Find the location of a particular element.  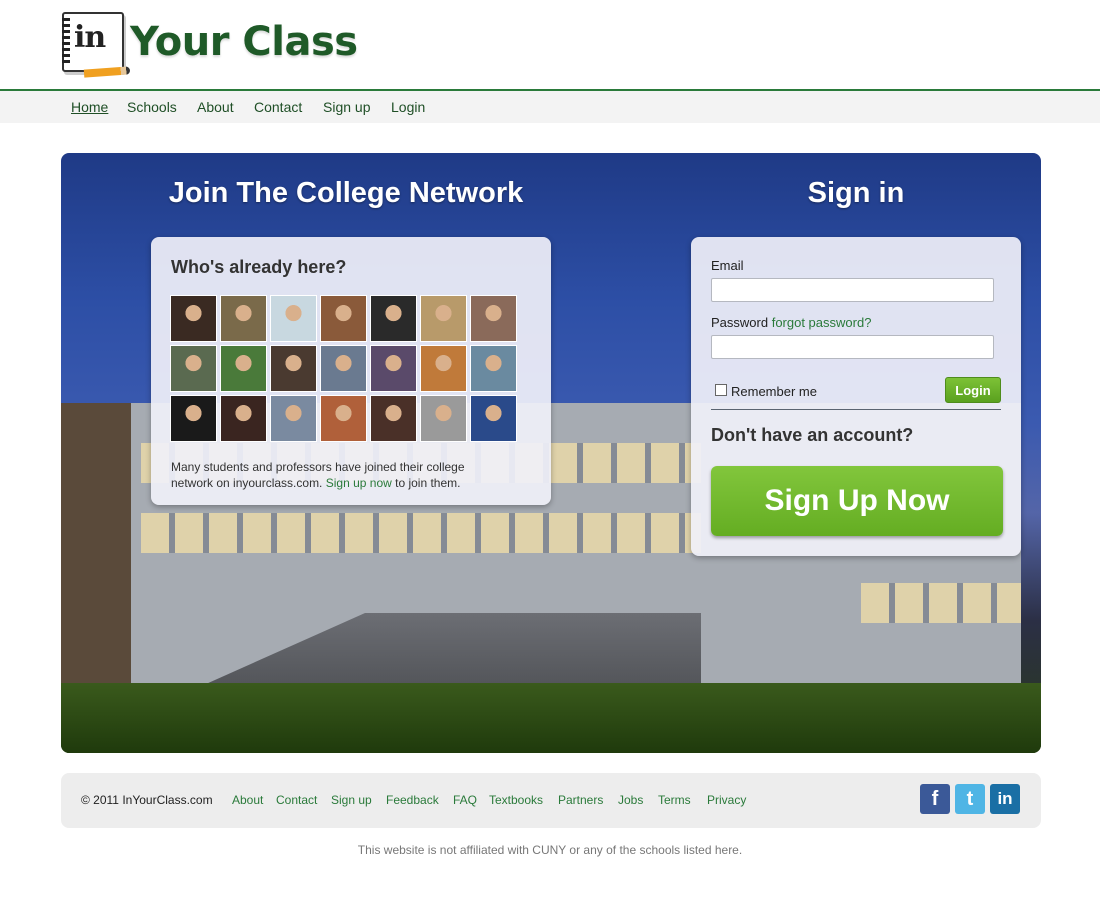

nav-login: Login is located at coordinates (408, 107).